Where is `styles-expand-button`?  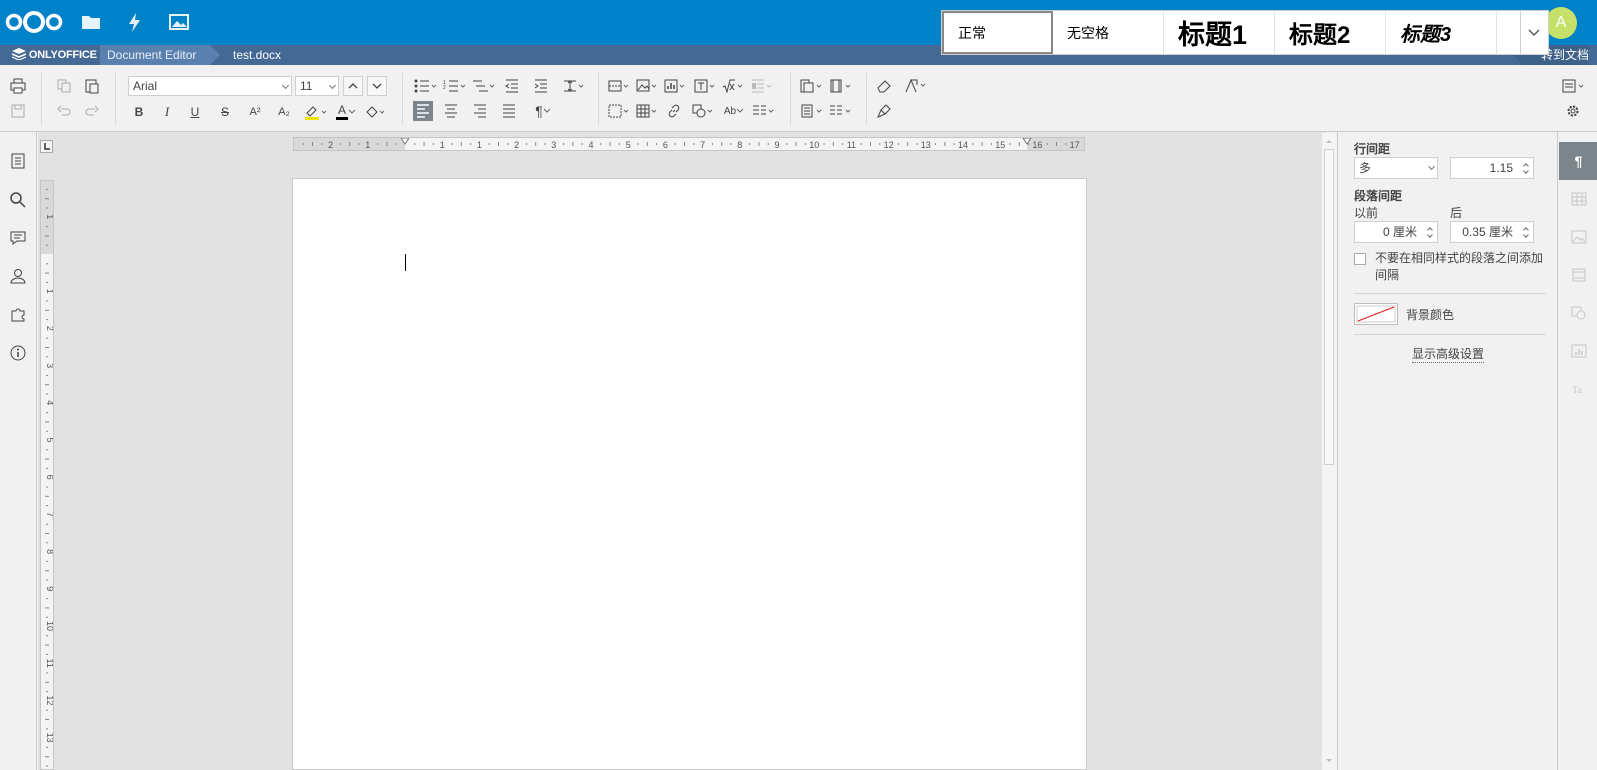 styles-expand-button is located at coordinates (1535, 32).